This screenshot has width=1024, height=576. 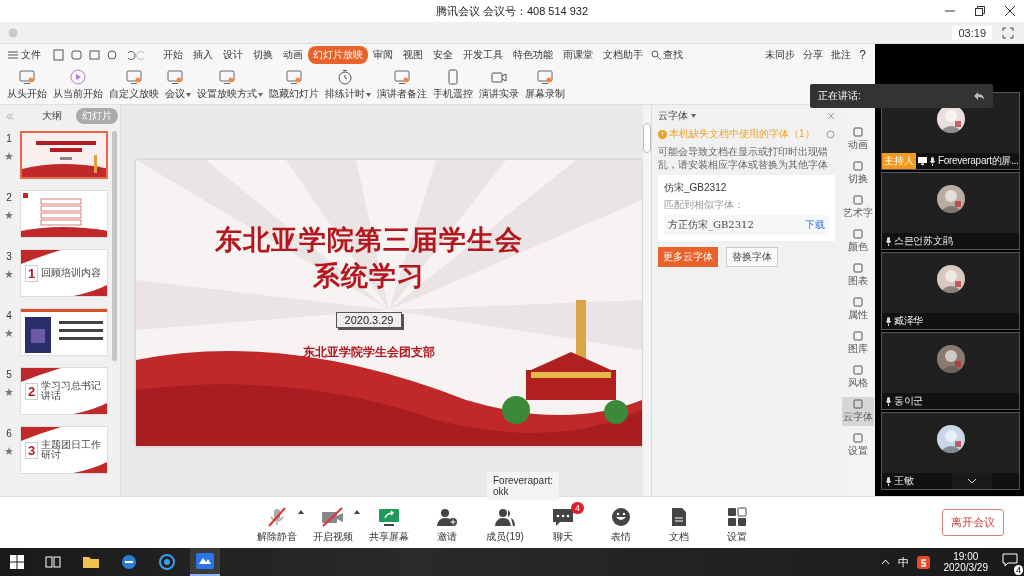 I want to click on ribbon-button: 设置放映方式, so click(x=227, y=85).